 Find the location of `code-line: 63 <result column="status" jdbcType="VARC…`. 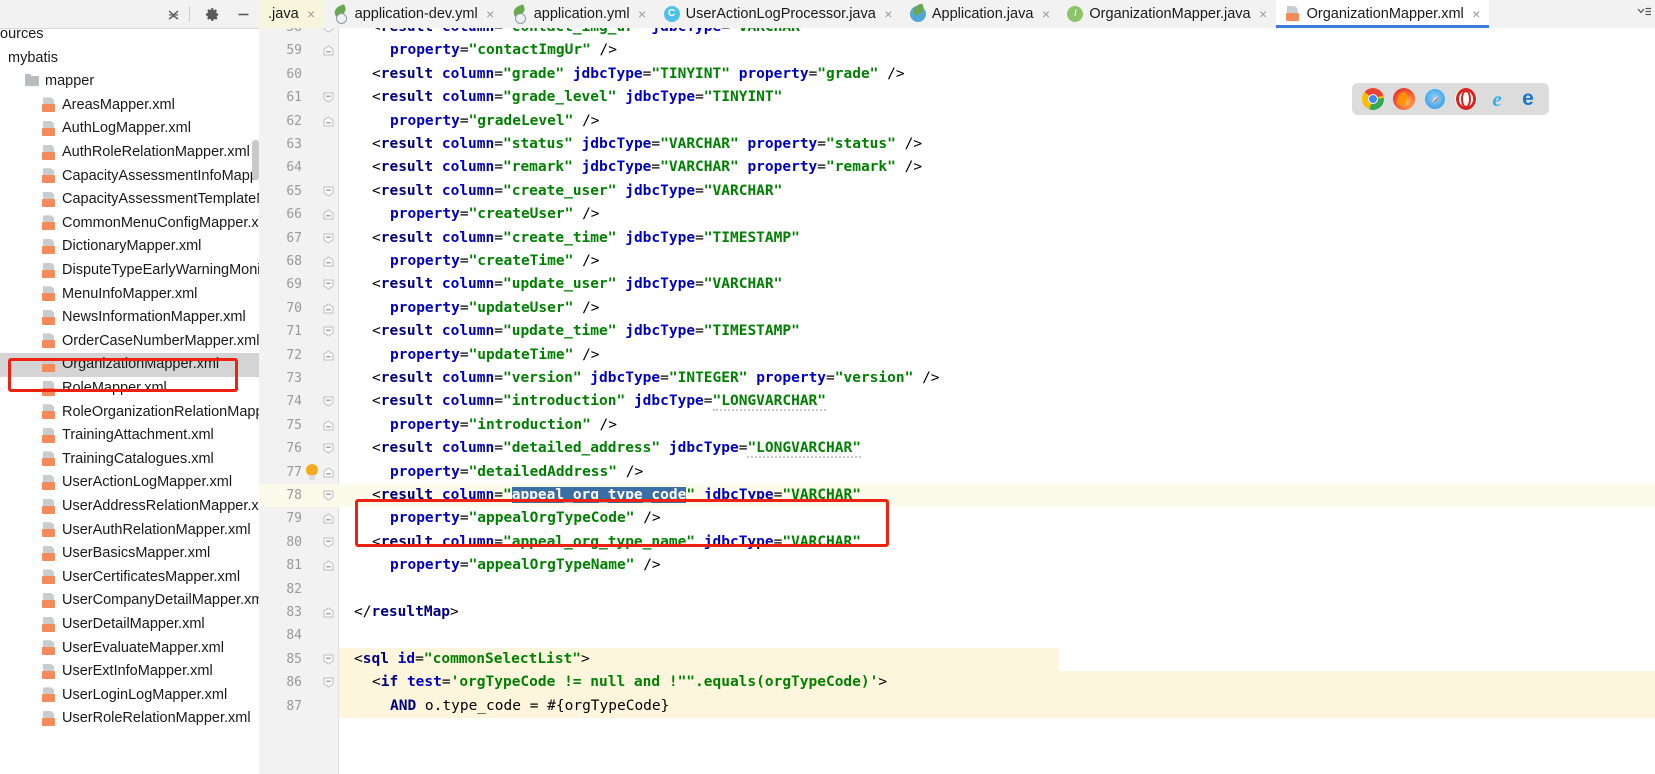

code-line: 63 <result column="status" jdbcType="VARC… is located at coordinates (957, 144).